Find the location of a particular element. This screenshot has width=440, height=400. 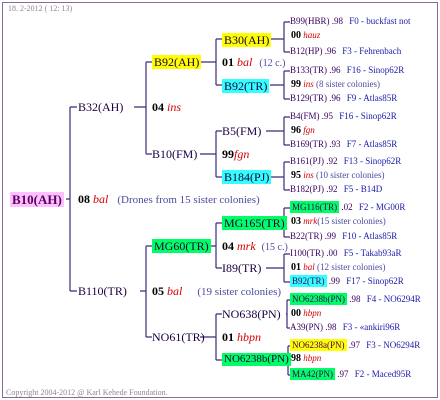

gen1-bee-id: B110(TR) is located at coordinates (102, 291).